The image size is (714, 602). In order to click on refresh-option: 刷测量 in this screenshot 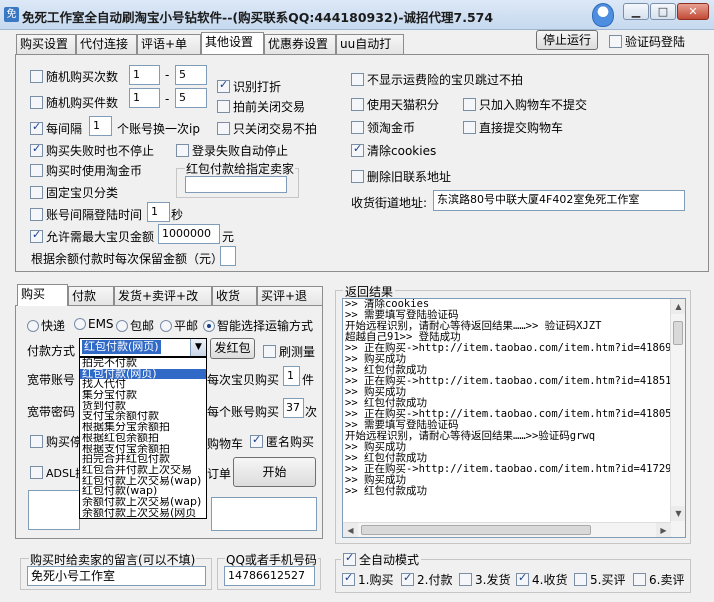, I will do `click(289, 351)`.